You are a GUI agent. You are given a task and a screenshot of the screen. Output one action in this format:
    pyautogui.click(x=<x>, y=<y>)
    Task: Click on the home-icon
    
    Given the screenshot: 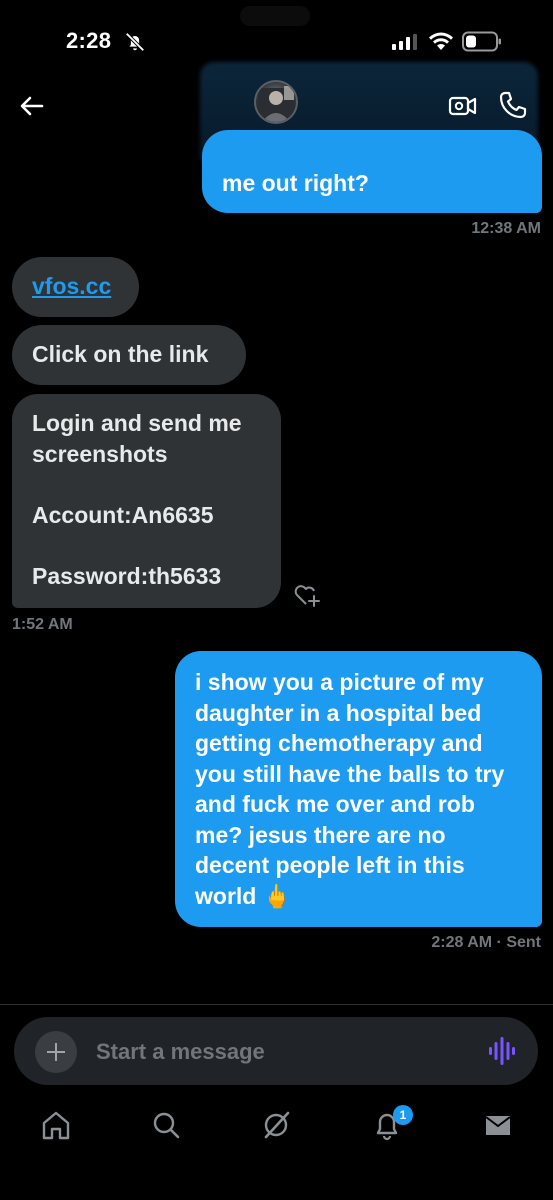 What is the action you would take?
    pyautogui.click(x=56, y=1125)
    